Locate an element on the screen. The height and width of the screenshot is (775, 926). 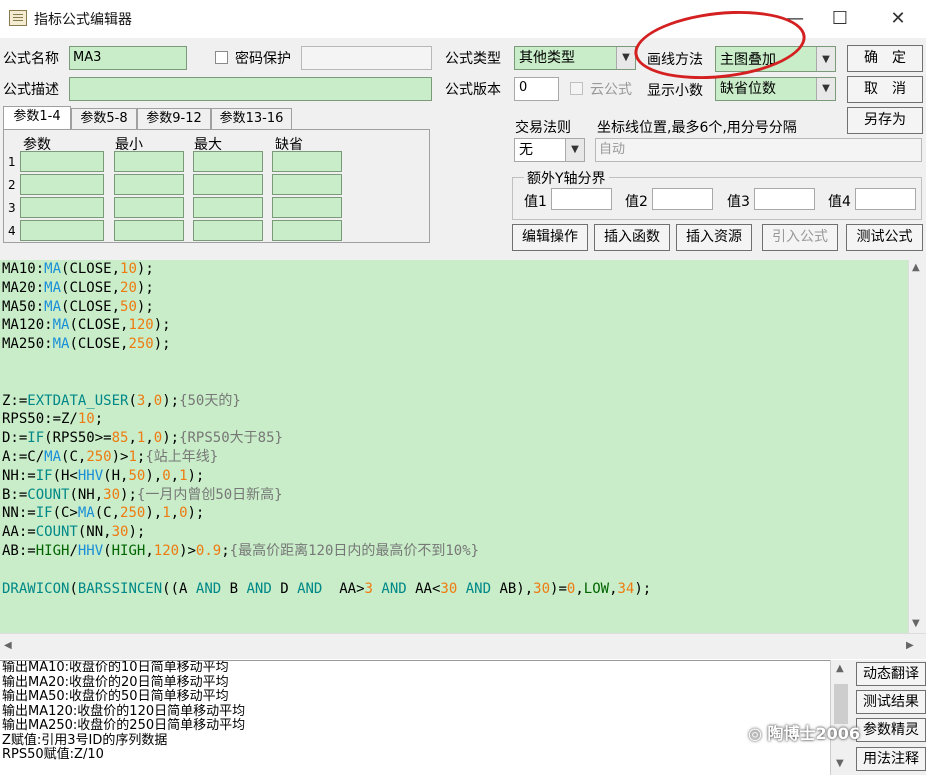
param-row-number: 4 is located at coordinates (12, 231).